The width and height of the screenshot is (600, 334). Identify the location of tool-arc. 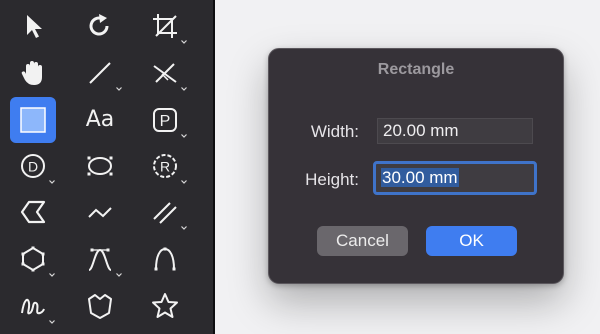
(165, 259).